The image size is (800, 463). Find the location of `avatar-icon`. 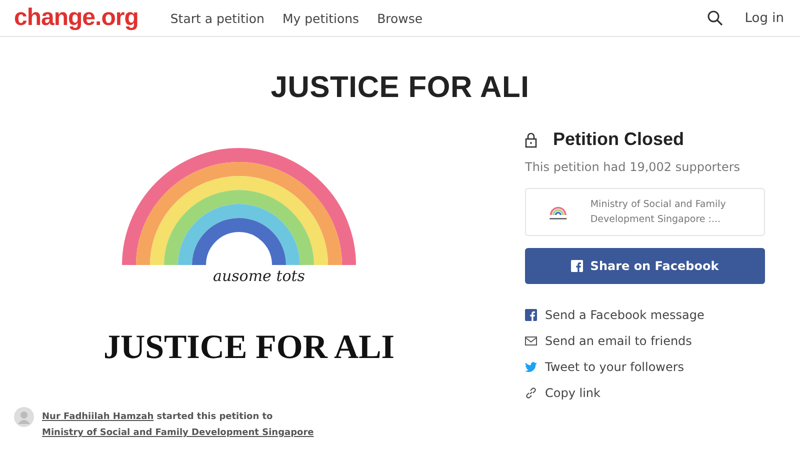

avatar-icon is located at coordinates (24, 417).